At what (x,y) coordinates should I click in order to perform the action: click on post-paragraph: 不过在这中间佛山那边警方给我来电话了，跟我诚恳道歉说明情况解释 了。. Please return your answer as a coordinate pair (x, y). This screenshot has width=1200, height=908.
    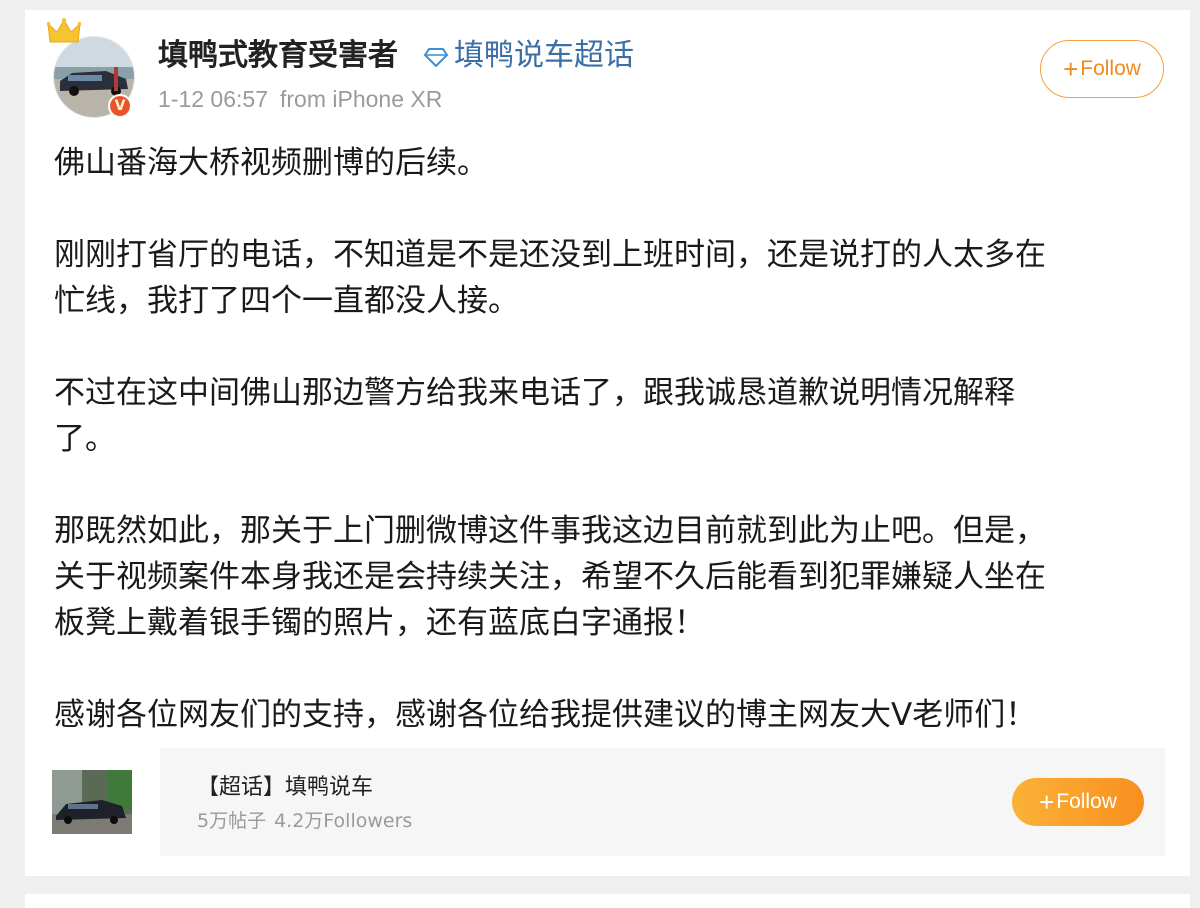
    Looking at the image, I should click on (534, 416).